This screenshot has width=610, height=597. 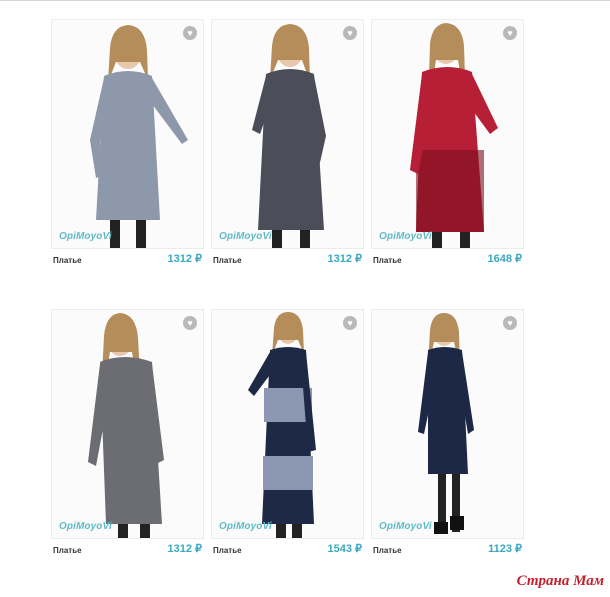 What do you see at coordinates (504, 259) in the screenshot?
I see `product-price: 1648 ₽` at bounding box center [504, 259].